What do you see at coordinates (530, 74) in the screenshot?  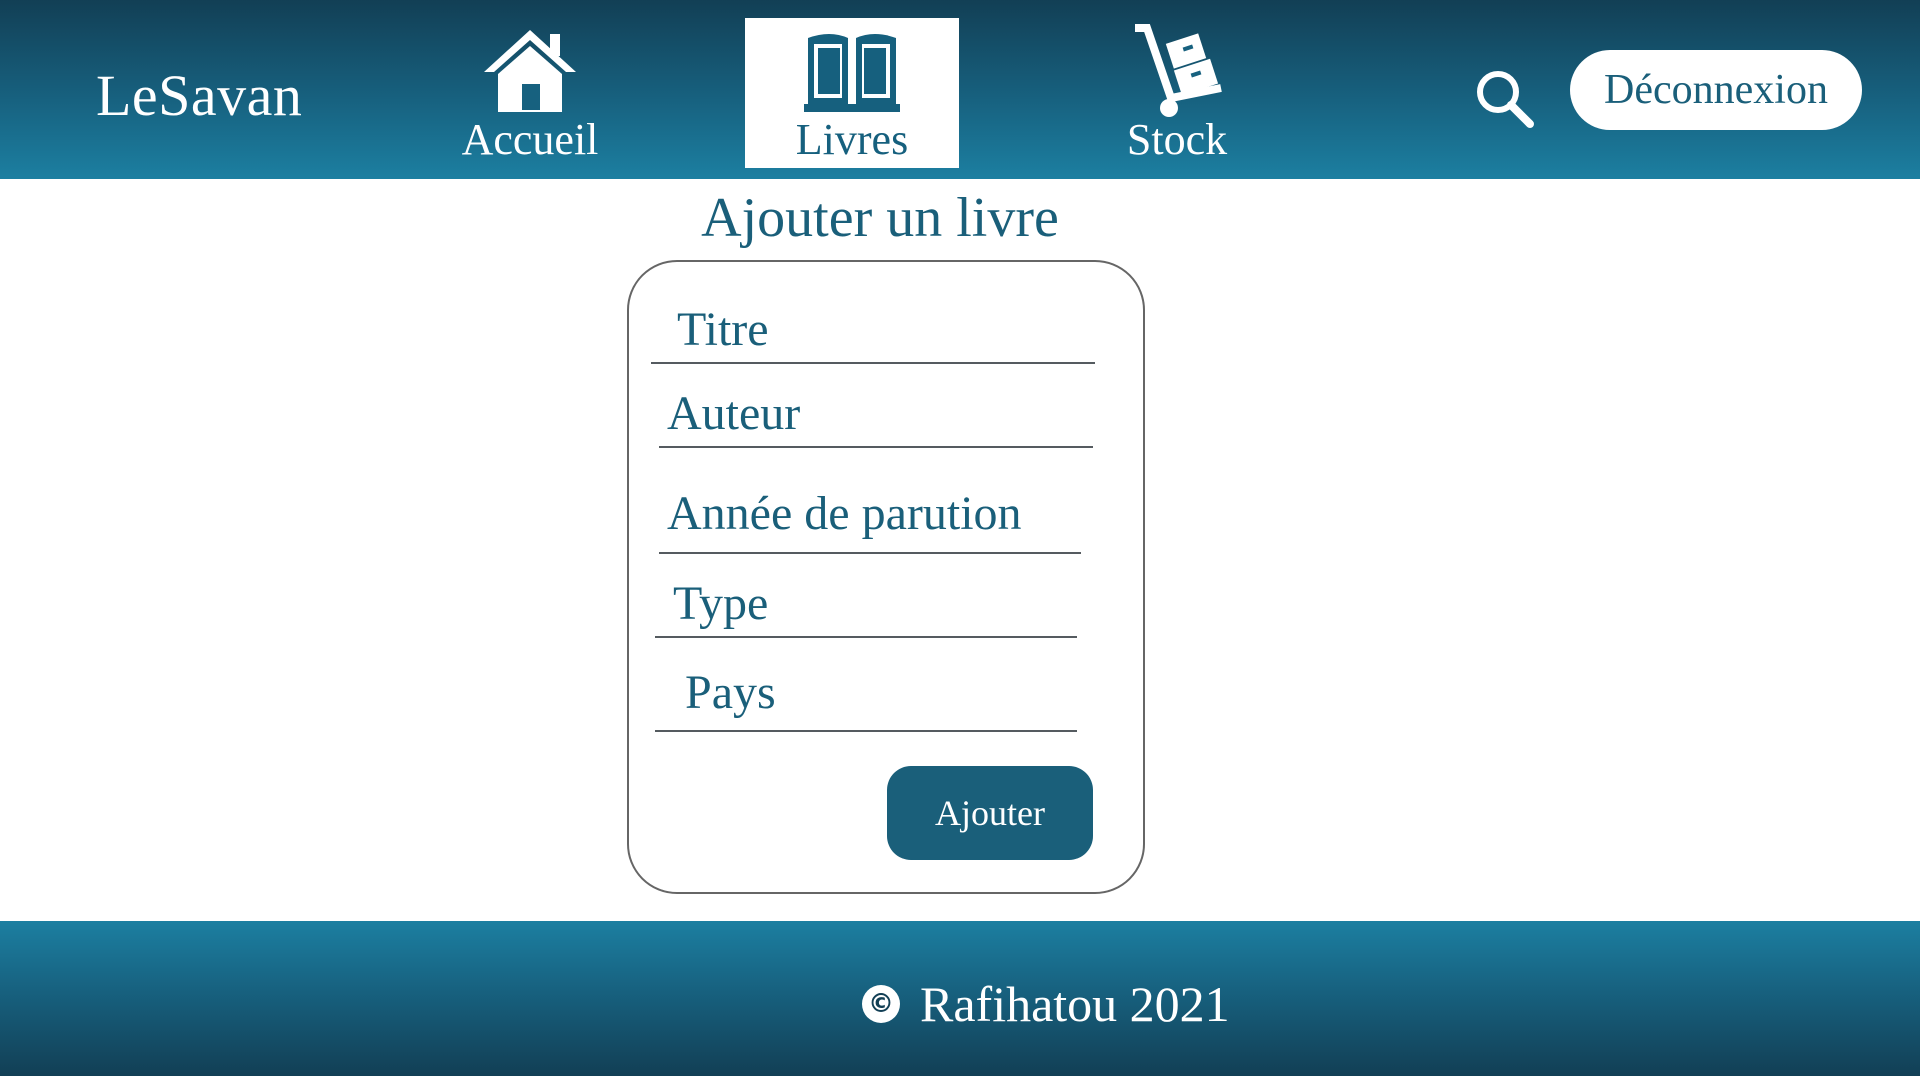 I see `home-icon` at bounding box center [530, 74].